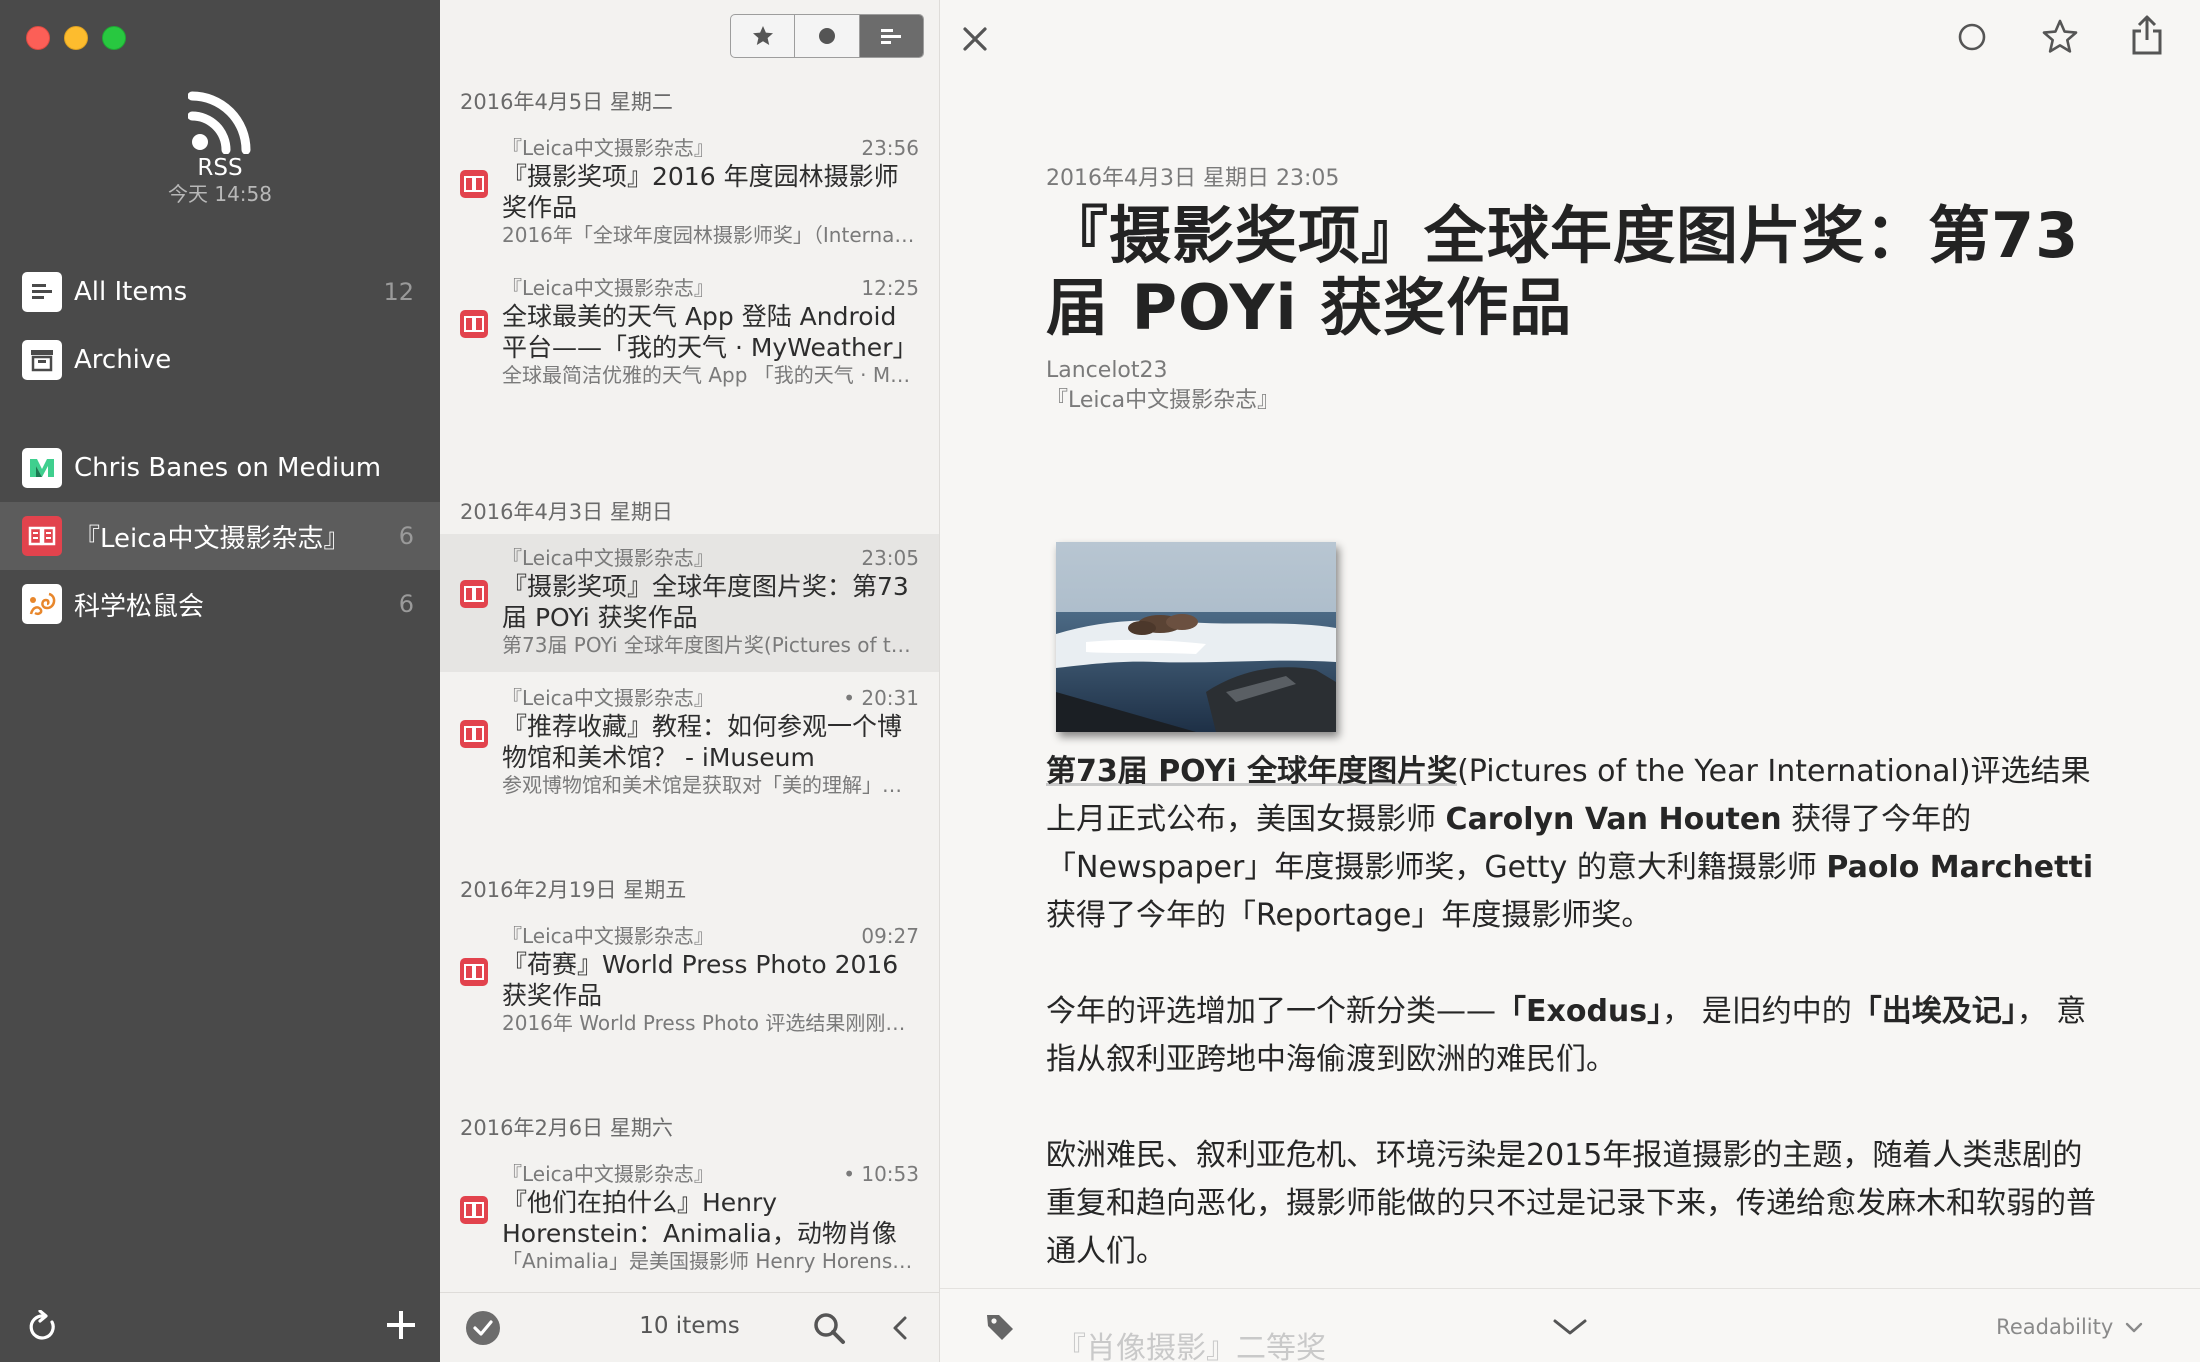  I want to click on entry-title: 『摄影奖项』全球年度图片奖：第73届 POYi 获奖作品, so click(705, 602).